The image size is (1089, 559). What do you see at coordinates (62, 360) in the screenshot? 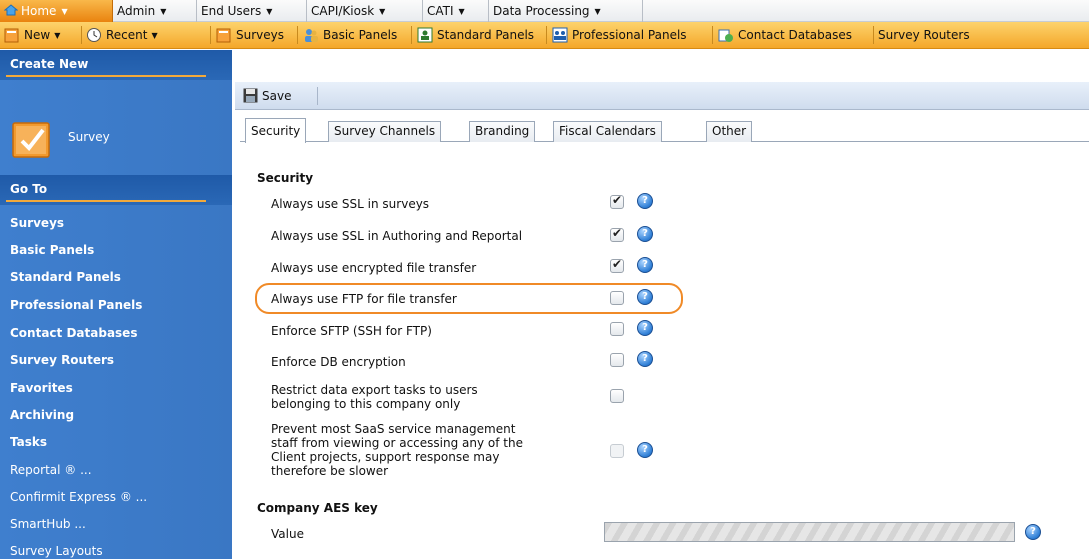
I see `sidebar-item-survey-routers: Survey Routers` at bounding box center [62, 360].